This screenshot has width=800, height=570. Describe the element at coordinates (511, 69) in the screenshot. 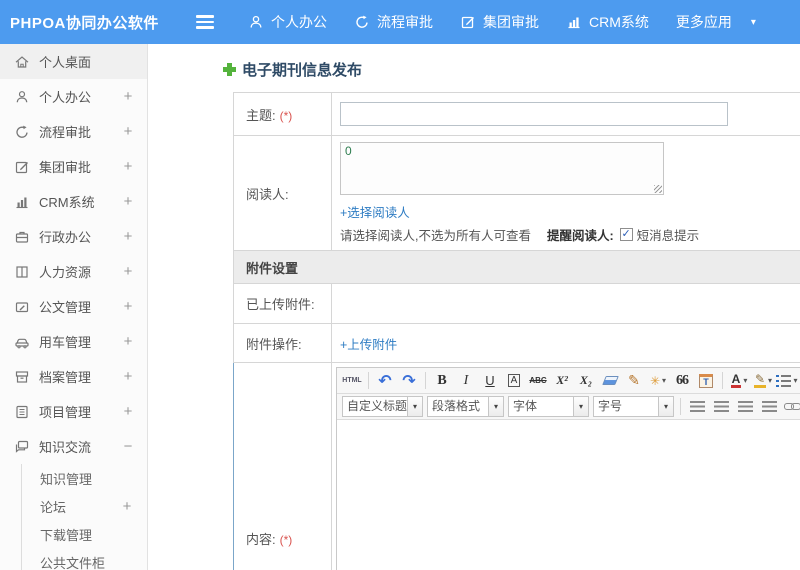

I see `page-header: 电子期刊信息发布` at that location.